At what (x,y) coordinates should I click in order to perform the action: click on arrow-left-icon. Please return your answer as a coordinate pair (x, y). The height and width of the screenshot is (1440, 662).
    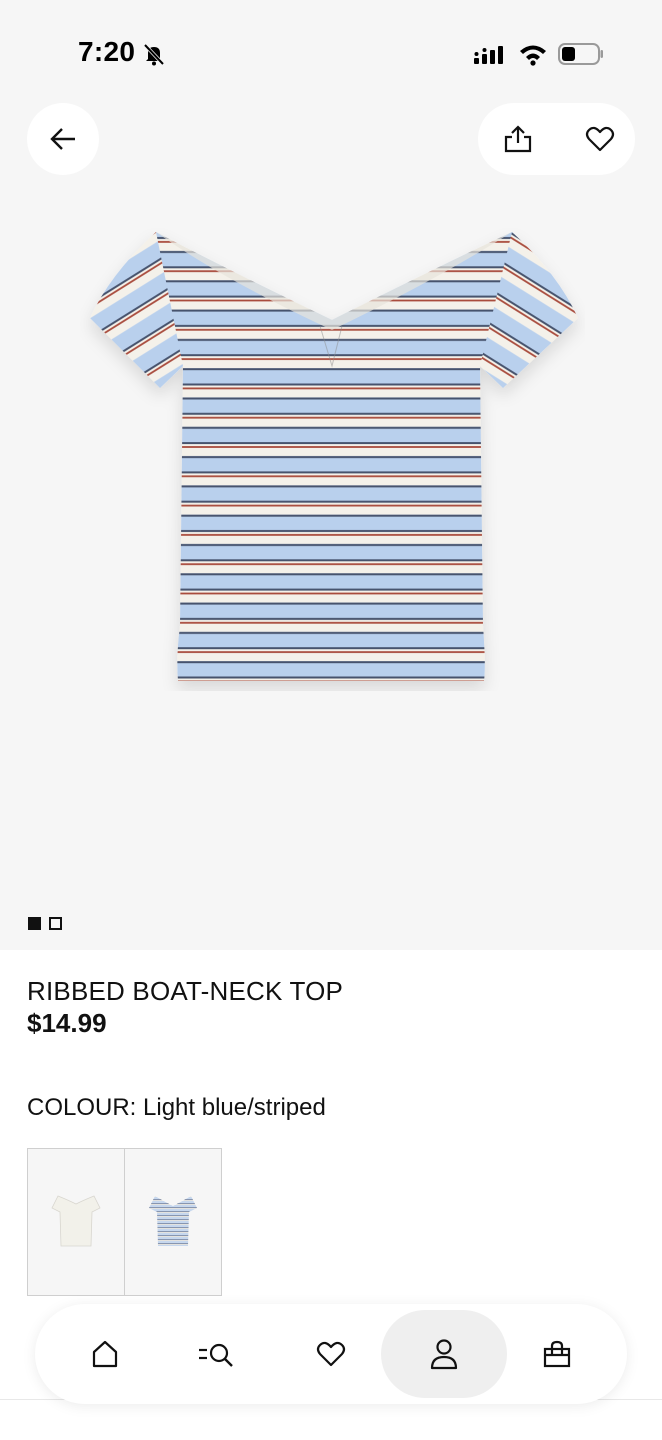
    Looking at the image, I should click on (62, 139).